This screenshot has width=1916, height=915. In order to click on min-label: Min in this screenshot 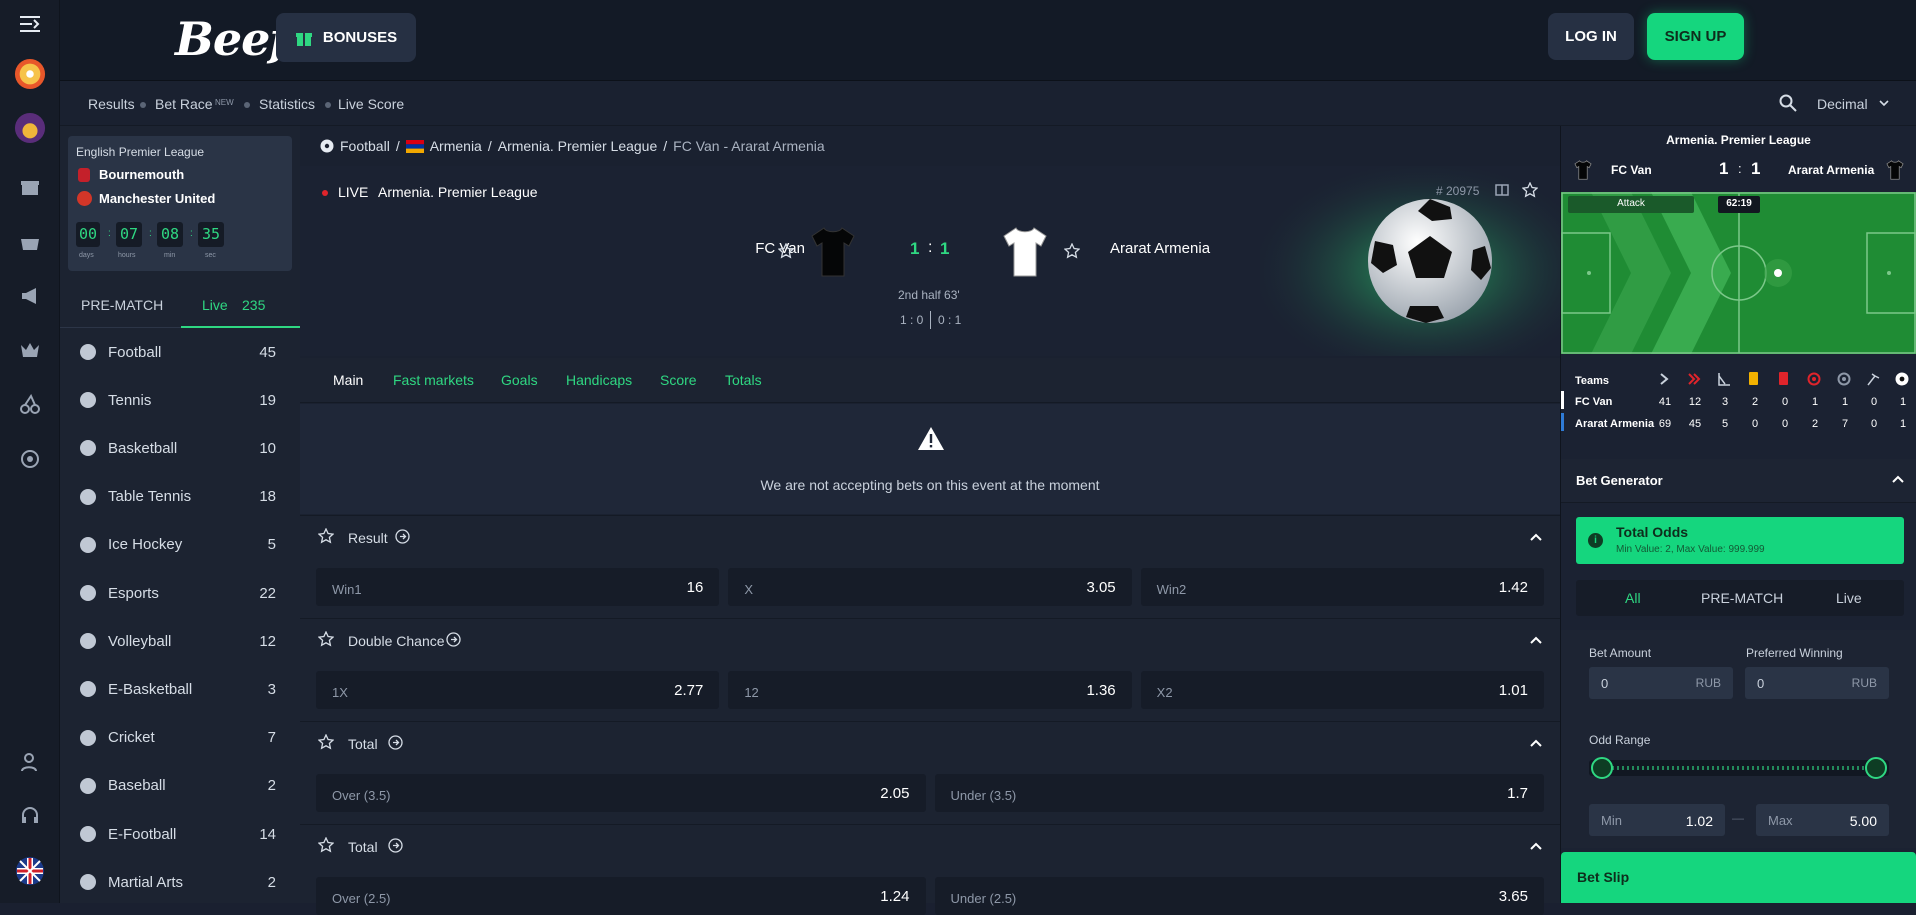, I will do `click(1611, 820)`.